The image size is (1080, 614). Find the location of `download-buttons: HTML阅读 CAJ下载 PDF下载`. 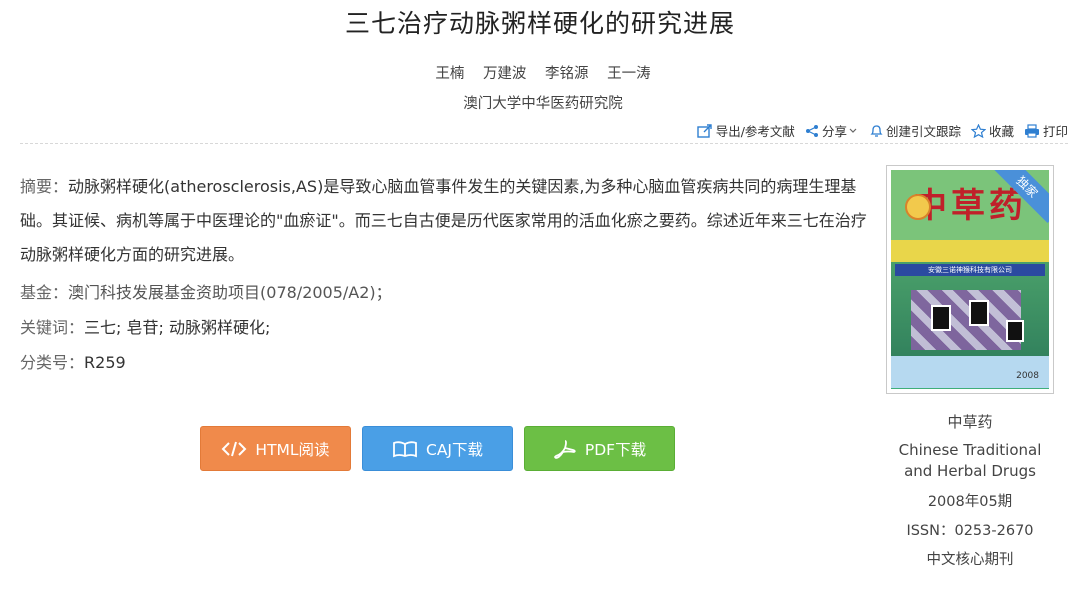

download-buttons: HTML阅读 CAJ下载 PDF下载 is located at coordinates (443, 448).